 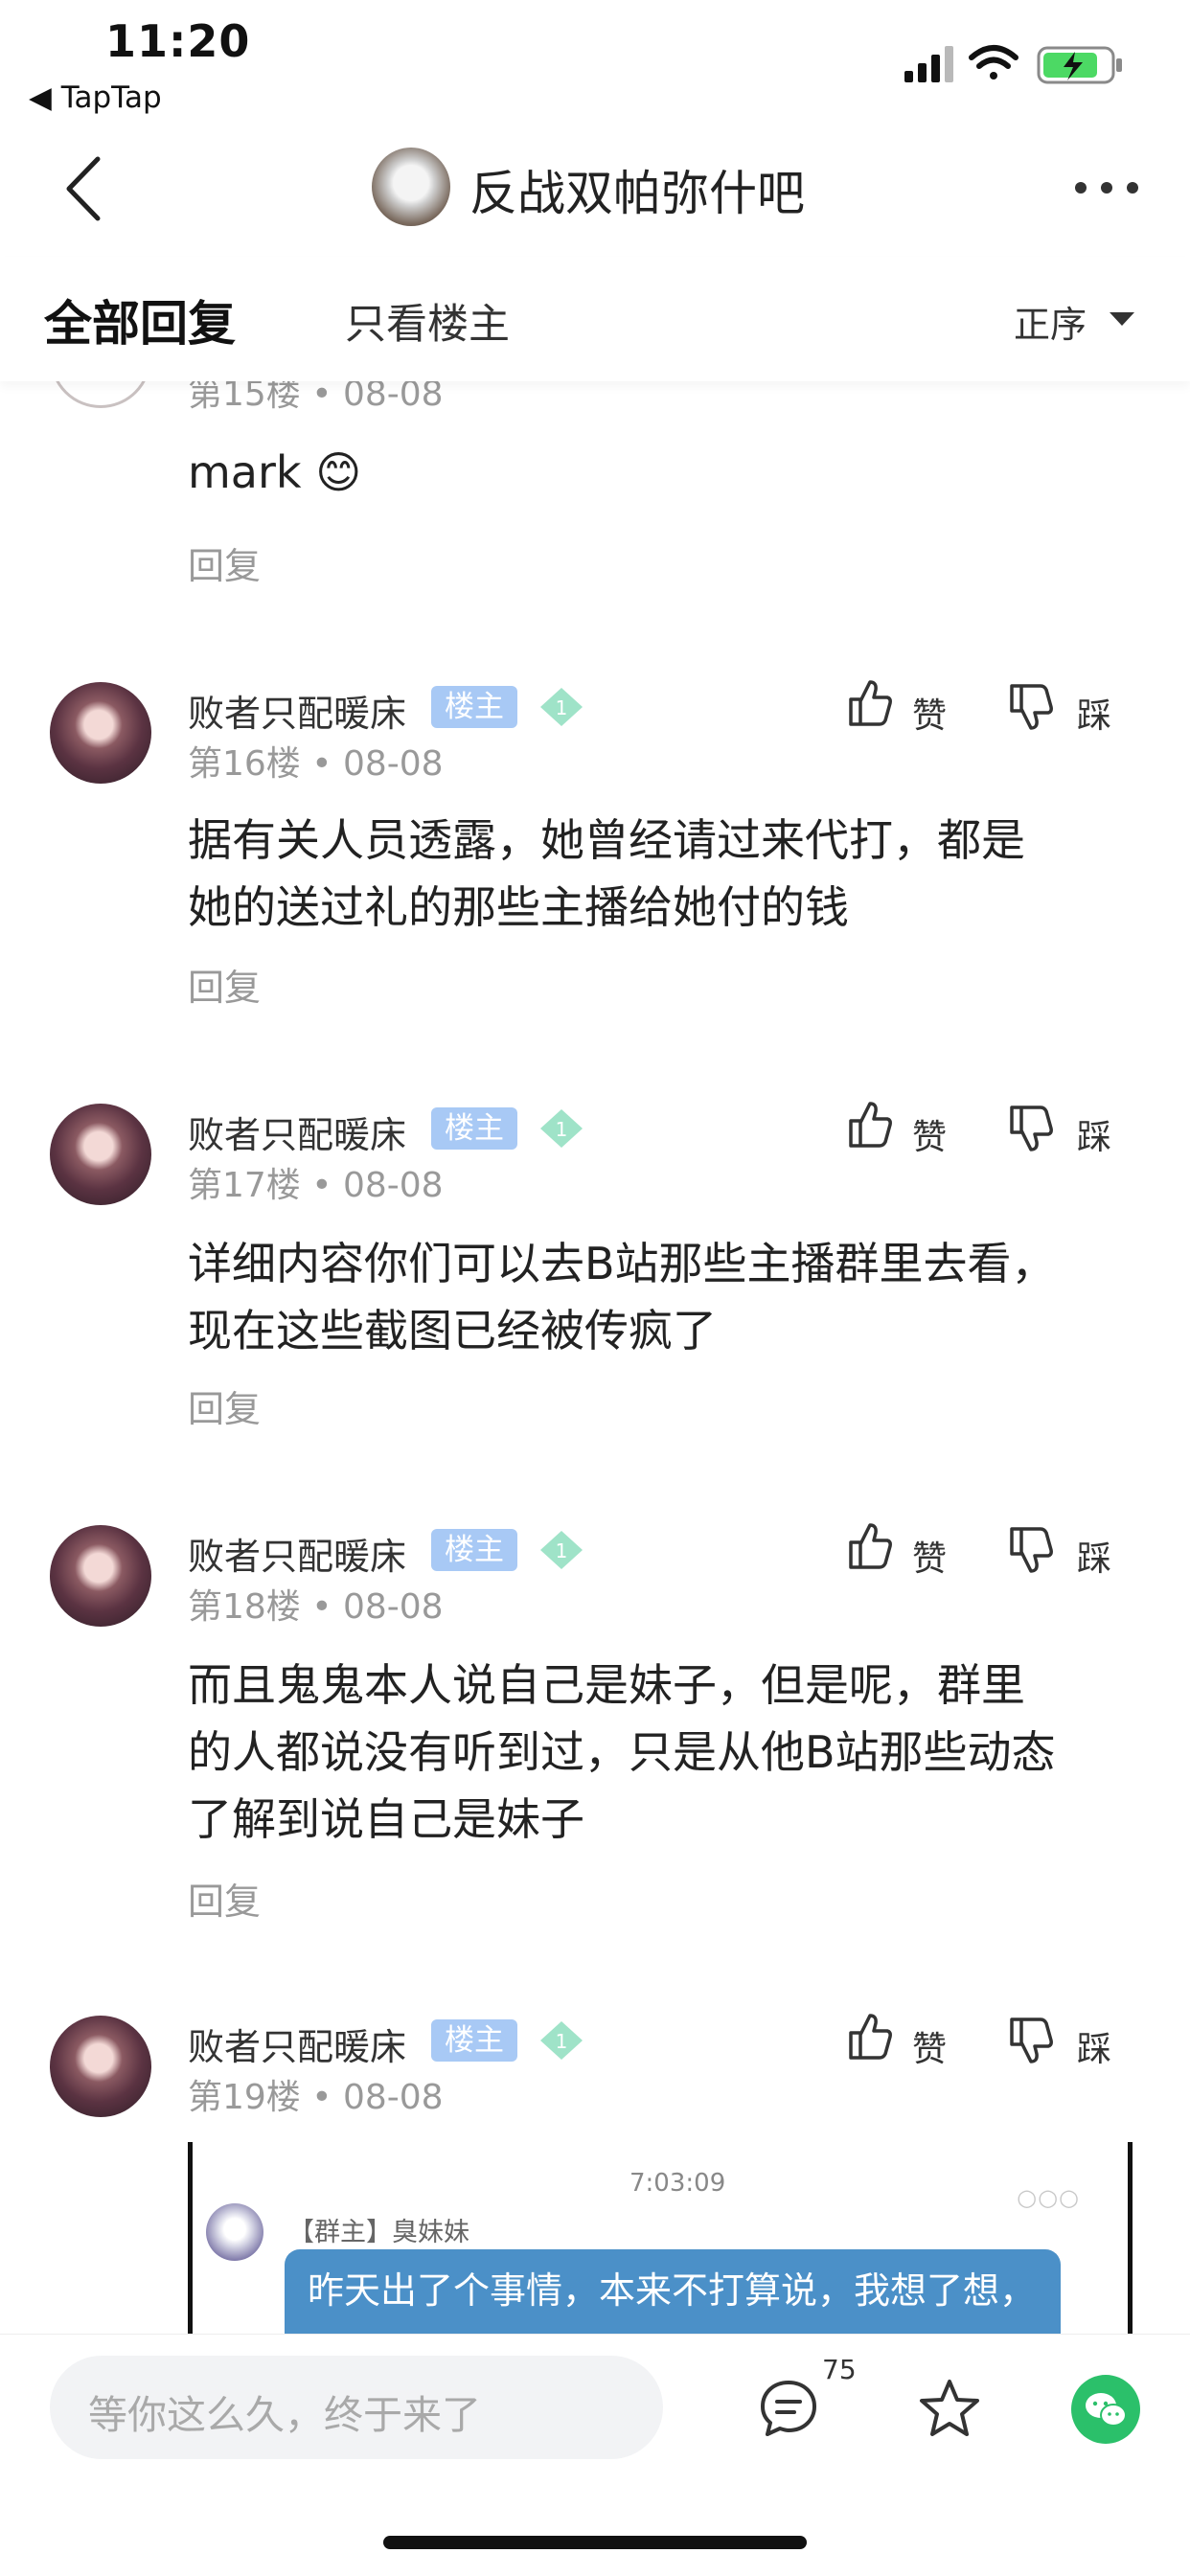 What do you see at coordinates (95, 98) in the screenshot?
I see `back-to-app-link: ◀ TapTap` at bounding box center [95, 98].